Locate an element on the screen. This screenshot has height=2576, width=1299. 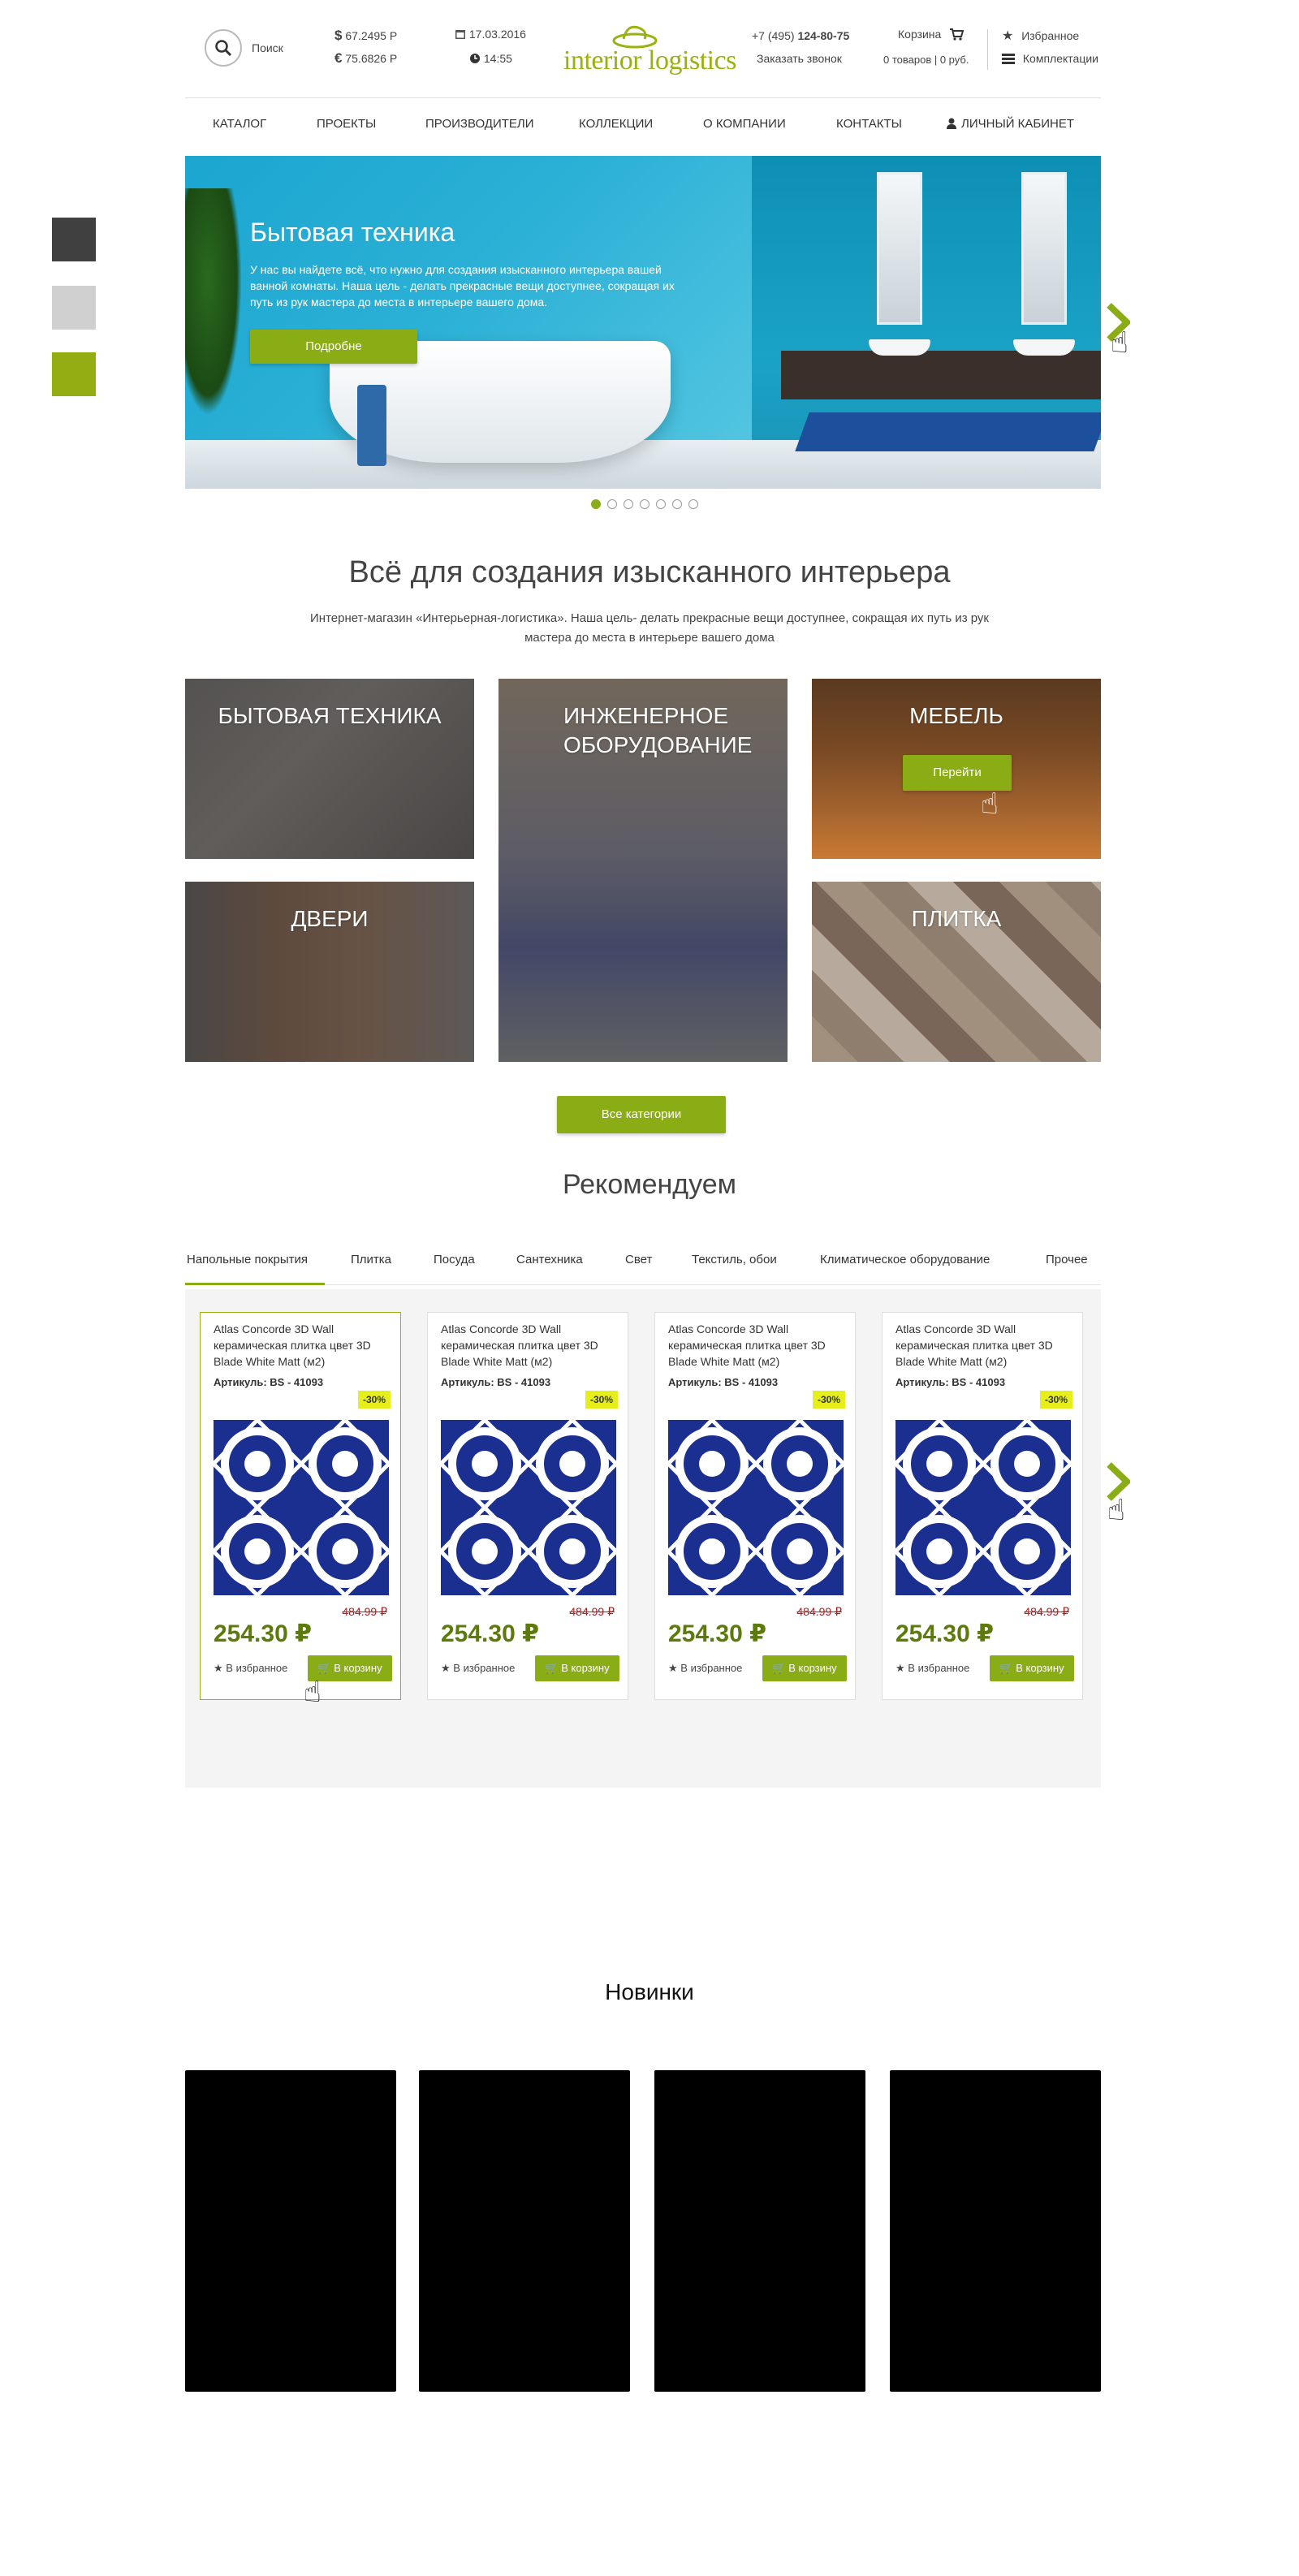
dollar-icon: $ is located at coordinates (338, 35).